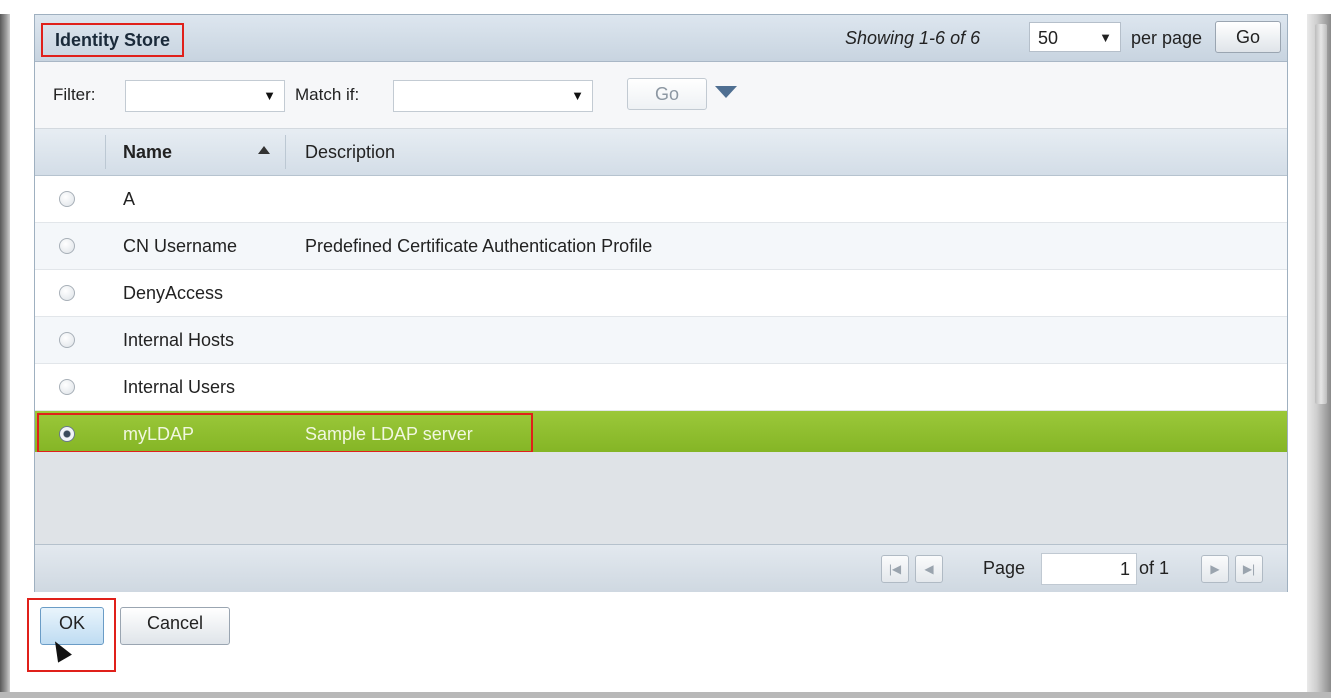 Image resolution: width=1331 pixels, height=698 pixels. Describe the element at coordinates (665, 695) in the screenshot. I see `window-frame-bottom` at that location.